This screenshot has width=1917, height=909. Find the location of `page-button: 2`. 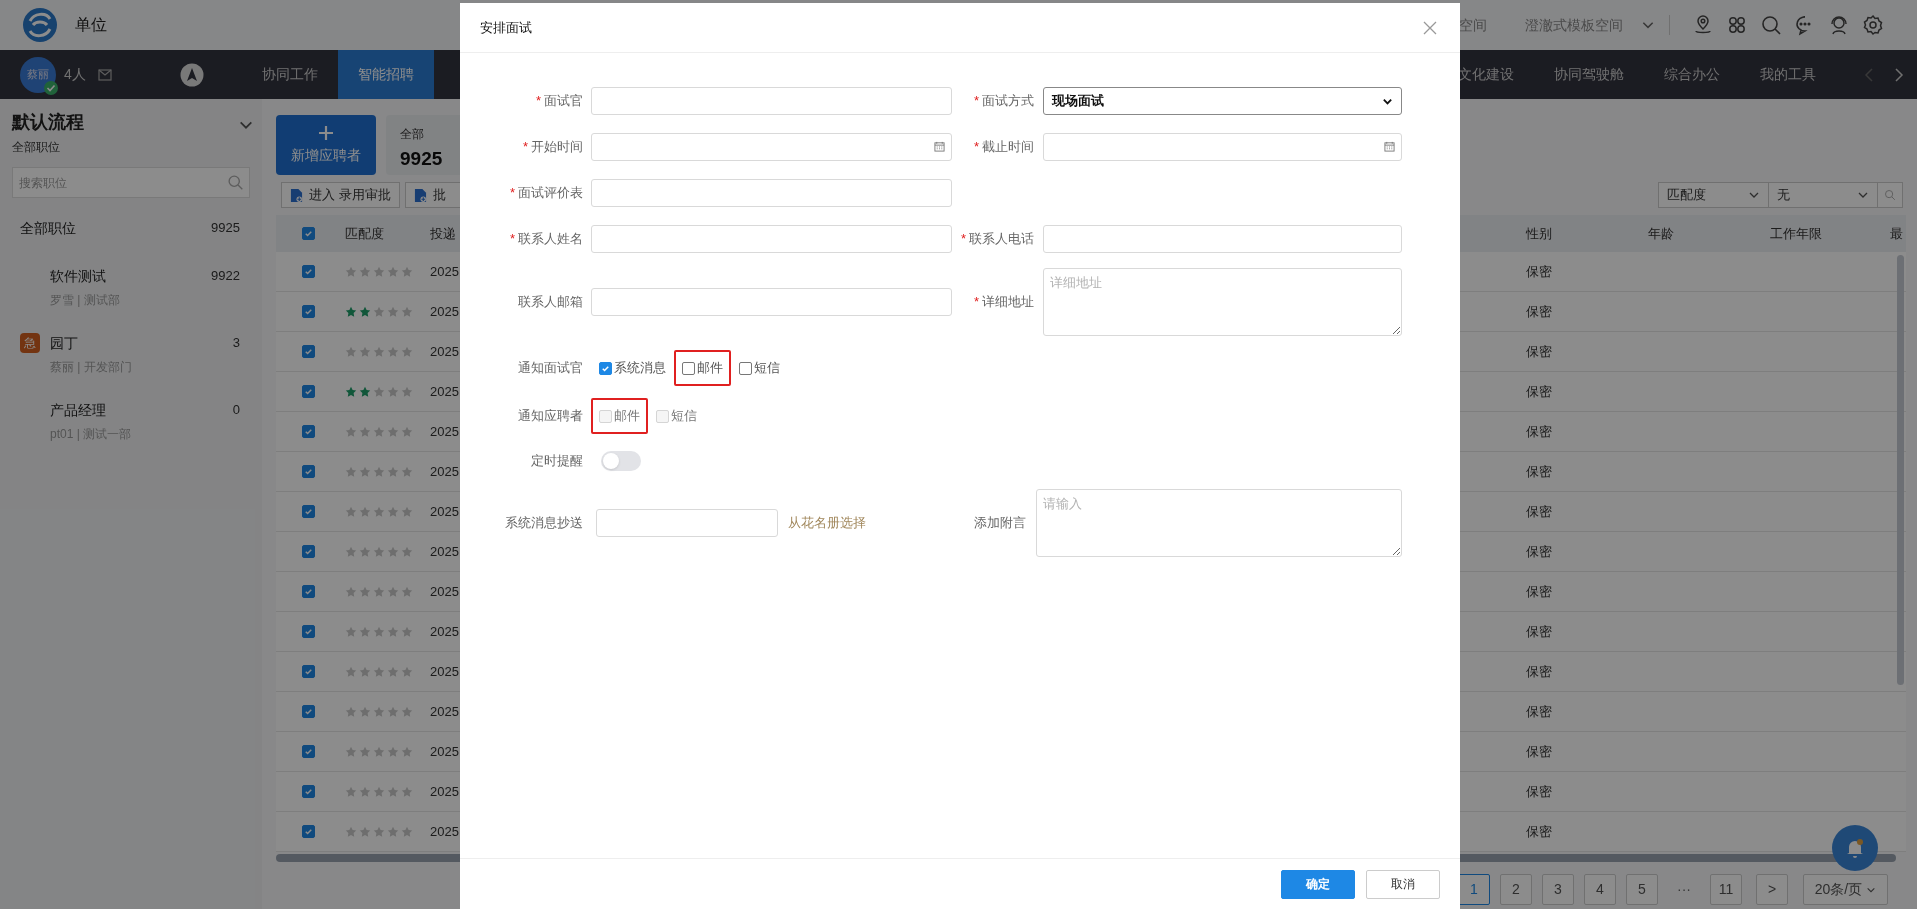

page-button: 2 is located at coordinates (1516, 889).